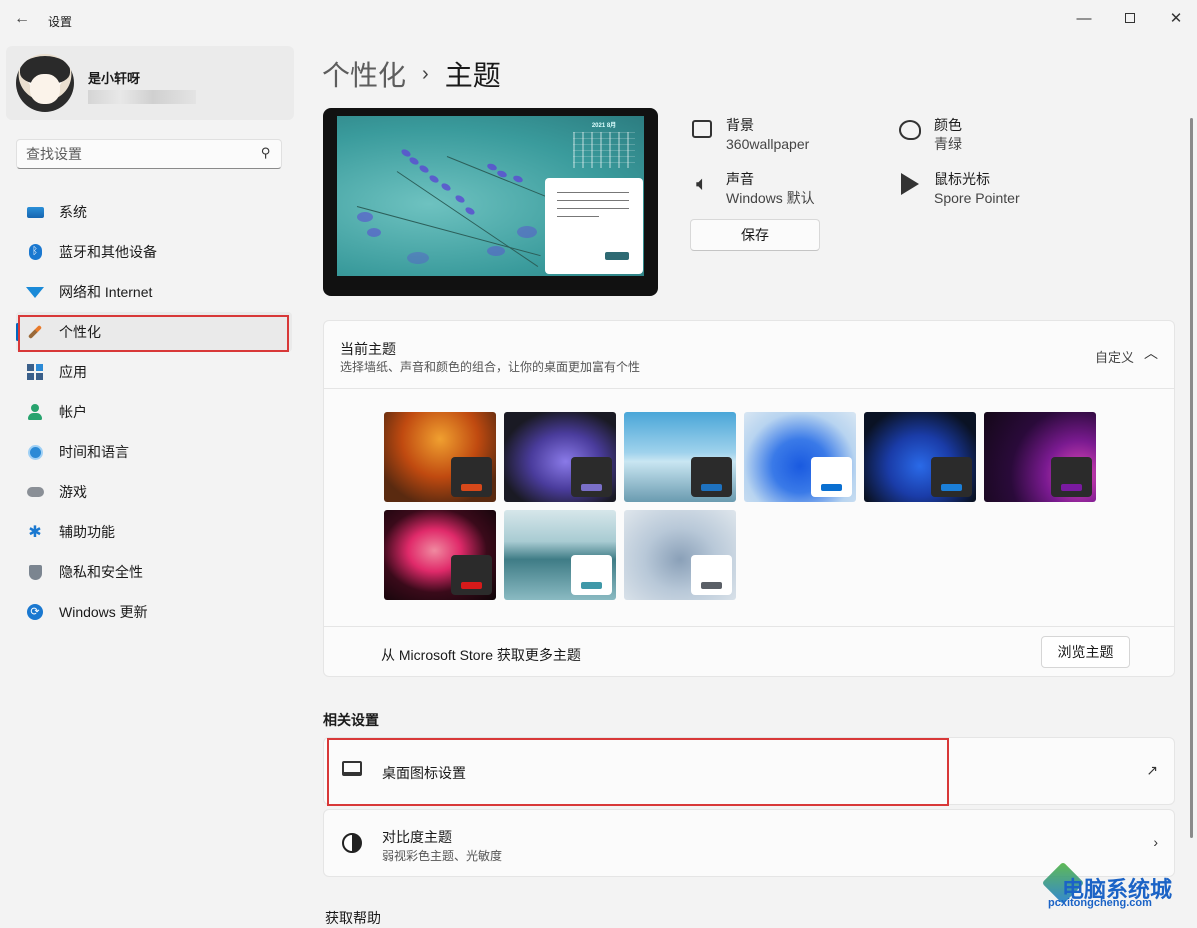 This screenshot has width=1197, height=928. Describe the element at coordinates (442, 856) in the screenshot. I see `contrast-themes-subtitle: 弱视彩色主题、光敏度` at that location.